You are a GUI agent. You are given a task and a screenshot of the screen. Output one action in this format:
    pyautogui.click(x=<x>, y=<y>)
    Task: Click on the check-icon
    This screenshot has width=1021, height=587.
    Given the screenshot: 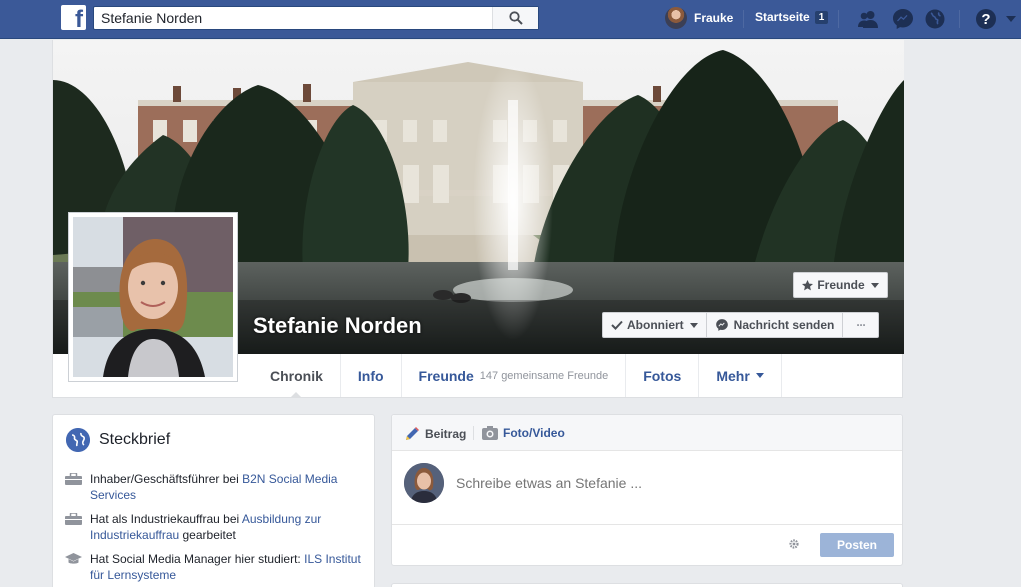 What is the action you would take?
    pyautogui.click(x=617, y=325)
    